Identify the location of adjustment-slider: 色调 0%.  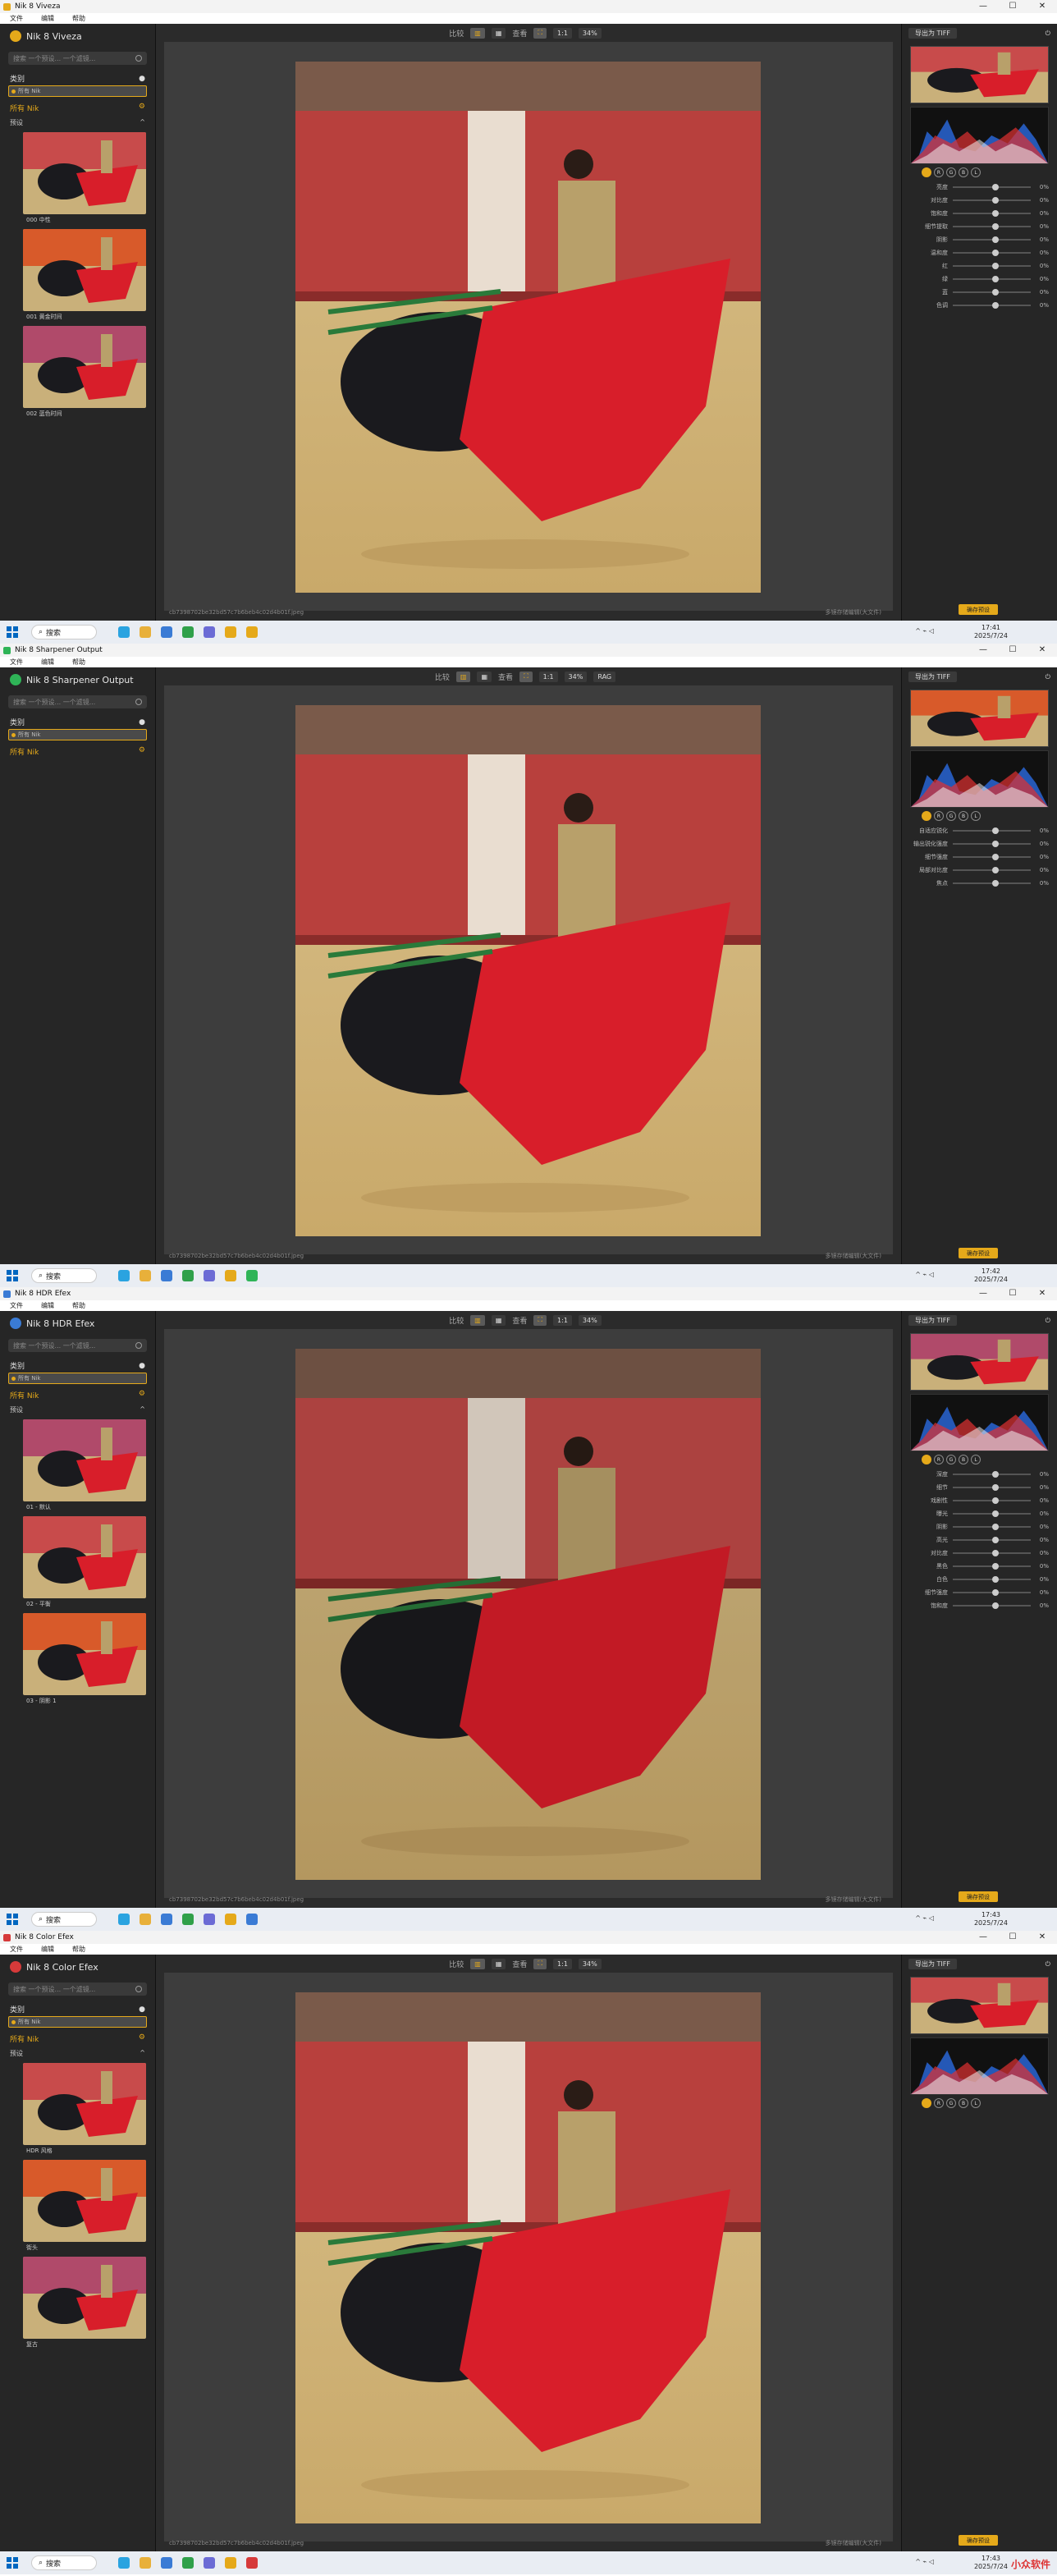
(979, 306).